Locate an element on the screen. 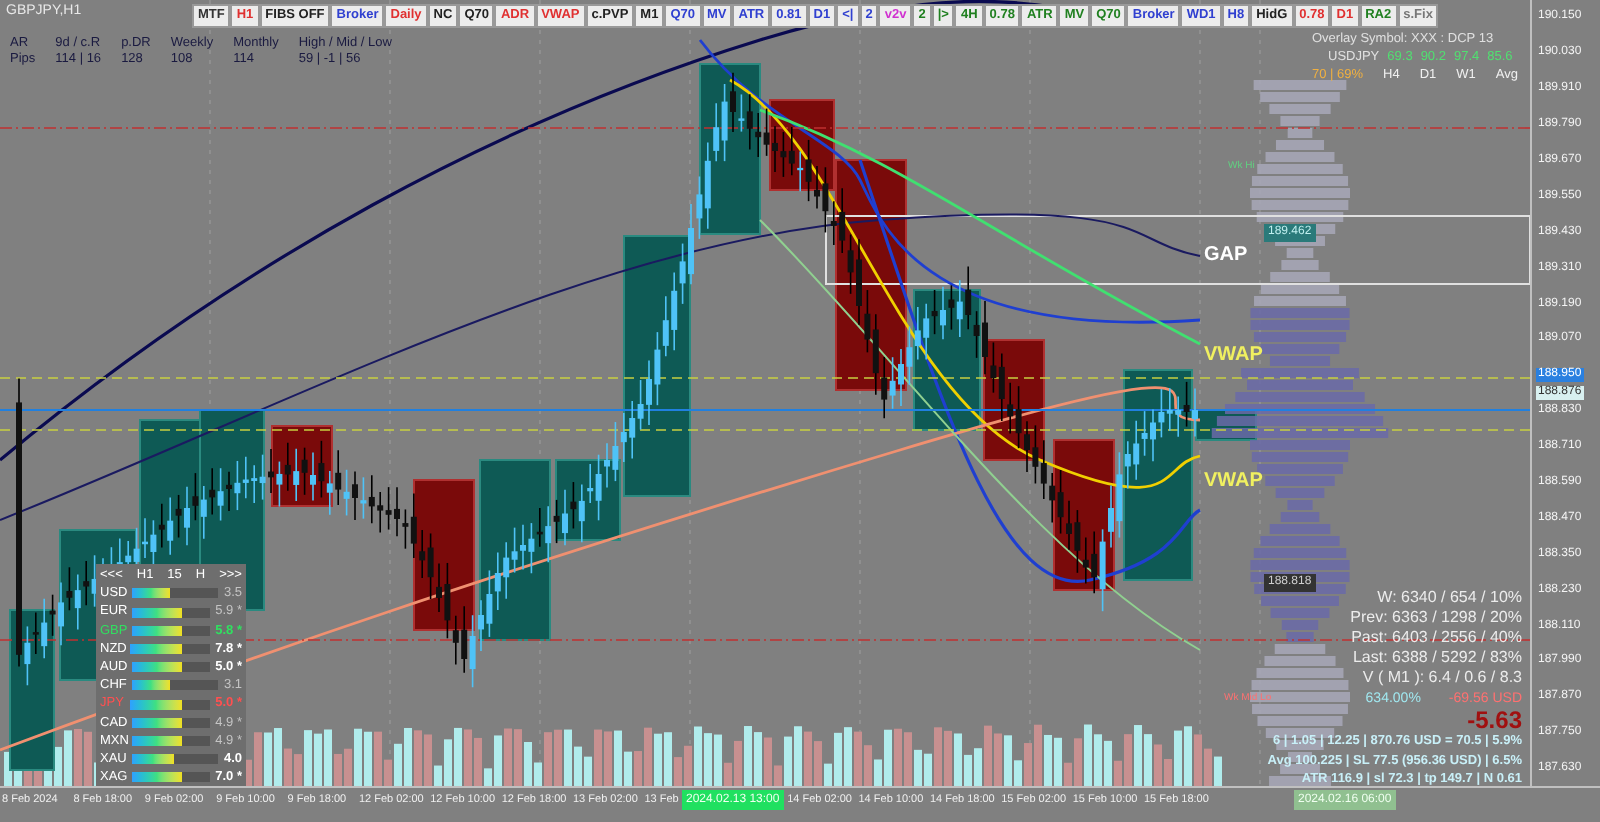 The height and width of the screenshot is (822, 1600). volume-stat: Past: 6403 / 2556 / 40% is located at coordinates (1436, 638).